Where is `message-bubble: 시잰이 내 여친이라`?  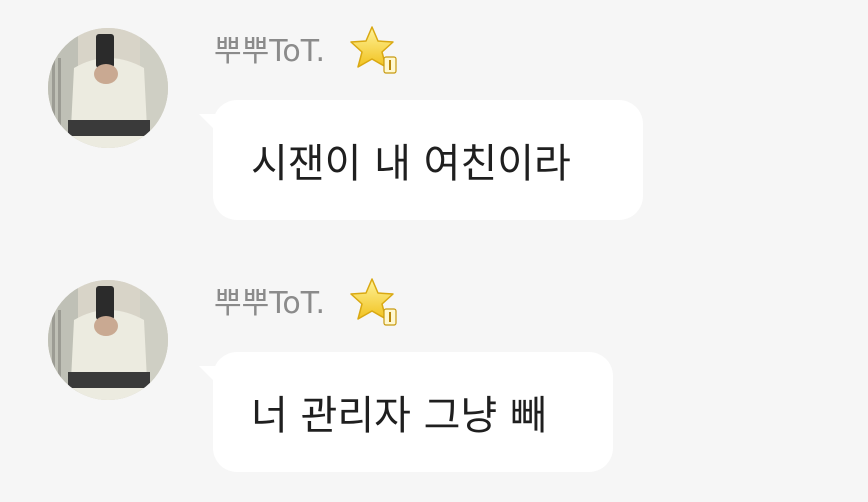
message-bubble: 시잰이 내 여친이라 is located at coordinates (421, 160).